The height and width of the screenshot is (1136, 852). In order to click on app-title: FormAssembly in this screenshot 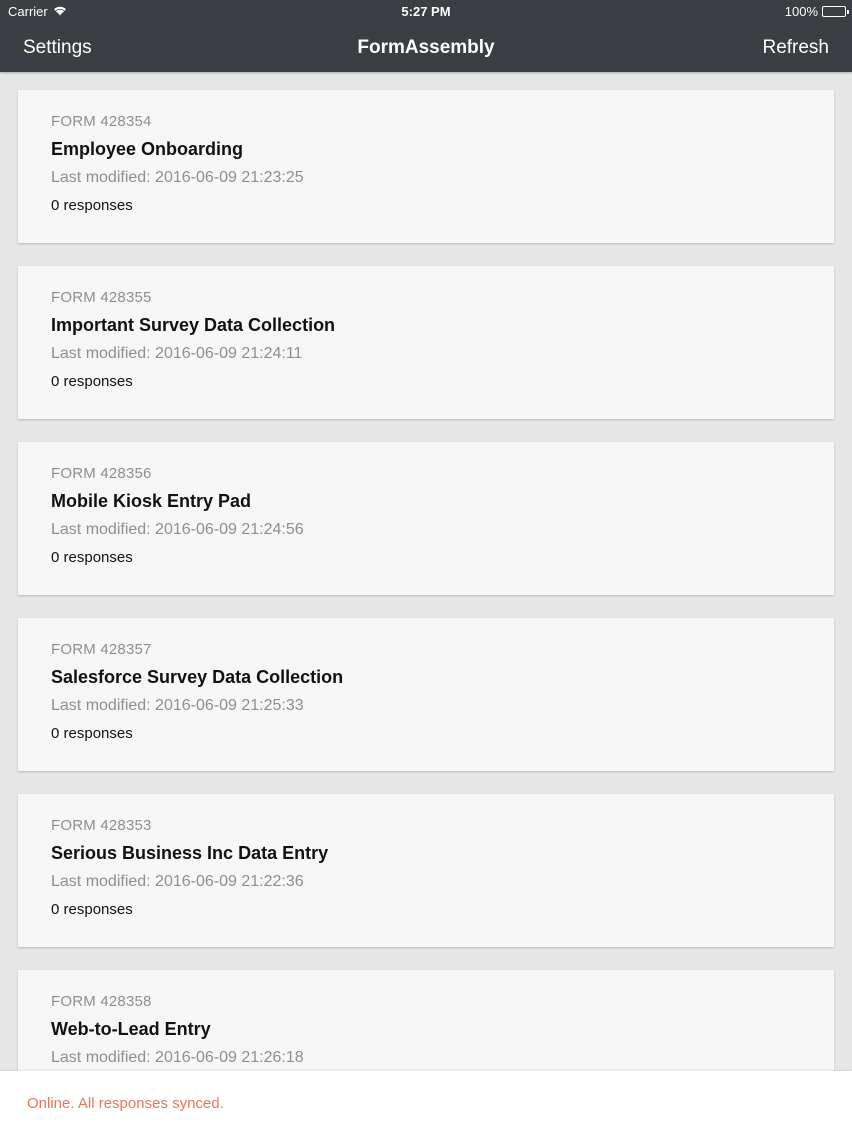, I will do `click(426, 47)`.